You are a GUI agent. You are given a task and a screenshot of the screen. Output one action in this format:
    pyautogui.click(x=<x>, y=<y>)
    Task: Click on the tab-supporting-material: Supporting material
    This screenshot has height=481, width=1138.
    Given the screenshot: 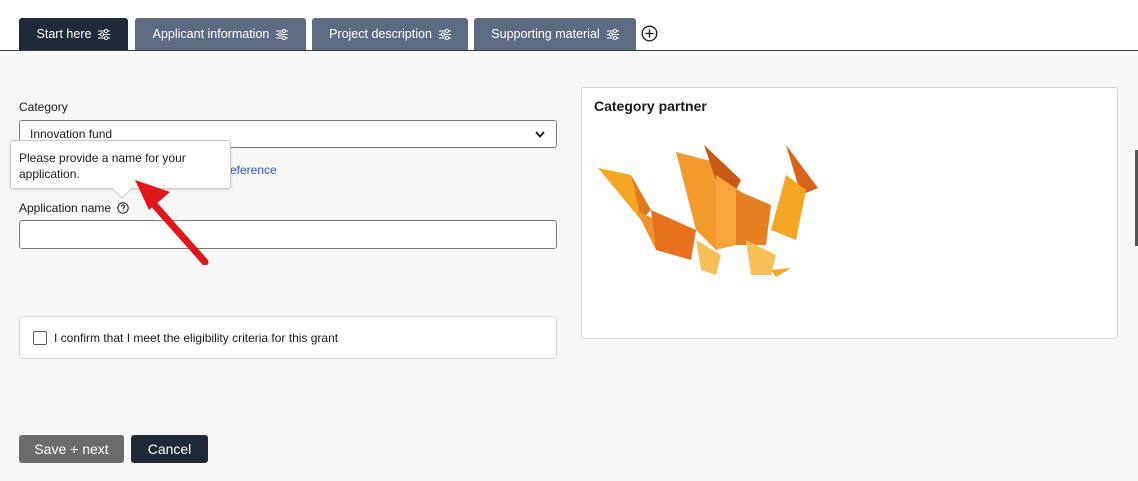 What is the action you would take?
    pyautogui.click(x=555, y=34)
    